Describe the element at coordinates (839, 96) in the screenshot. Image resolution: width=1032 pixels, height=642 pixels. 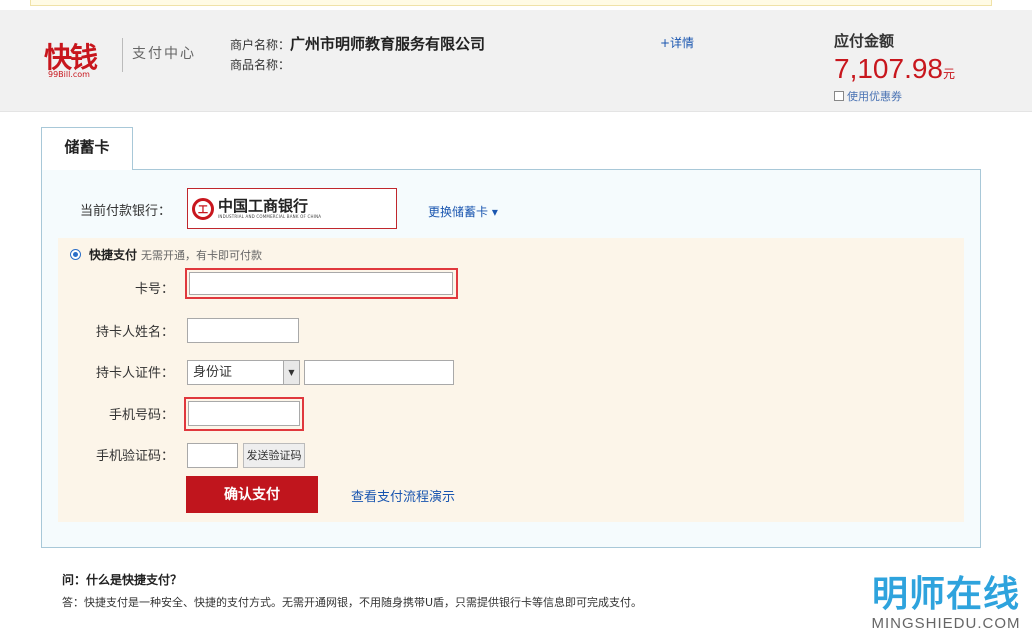
I see `coupon-checkbox` at that location.